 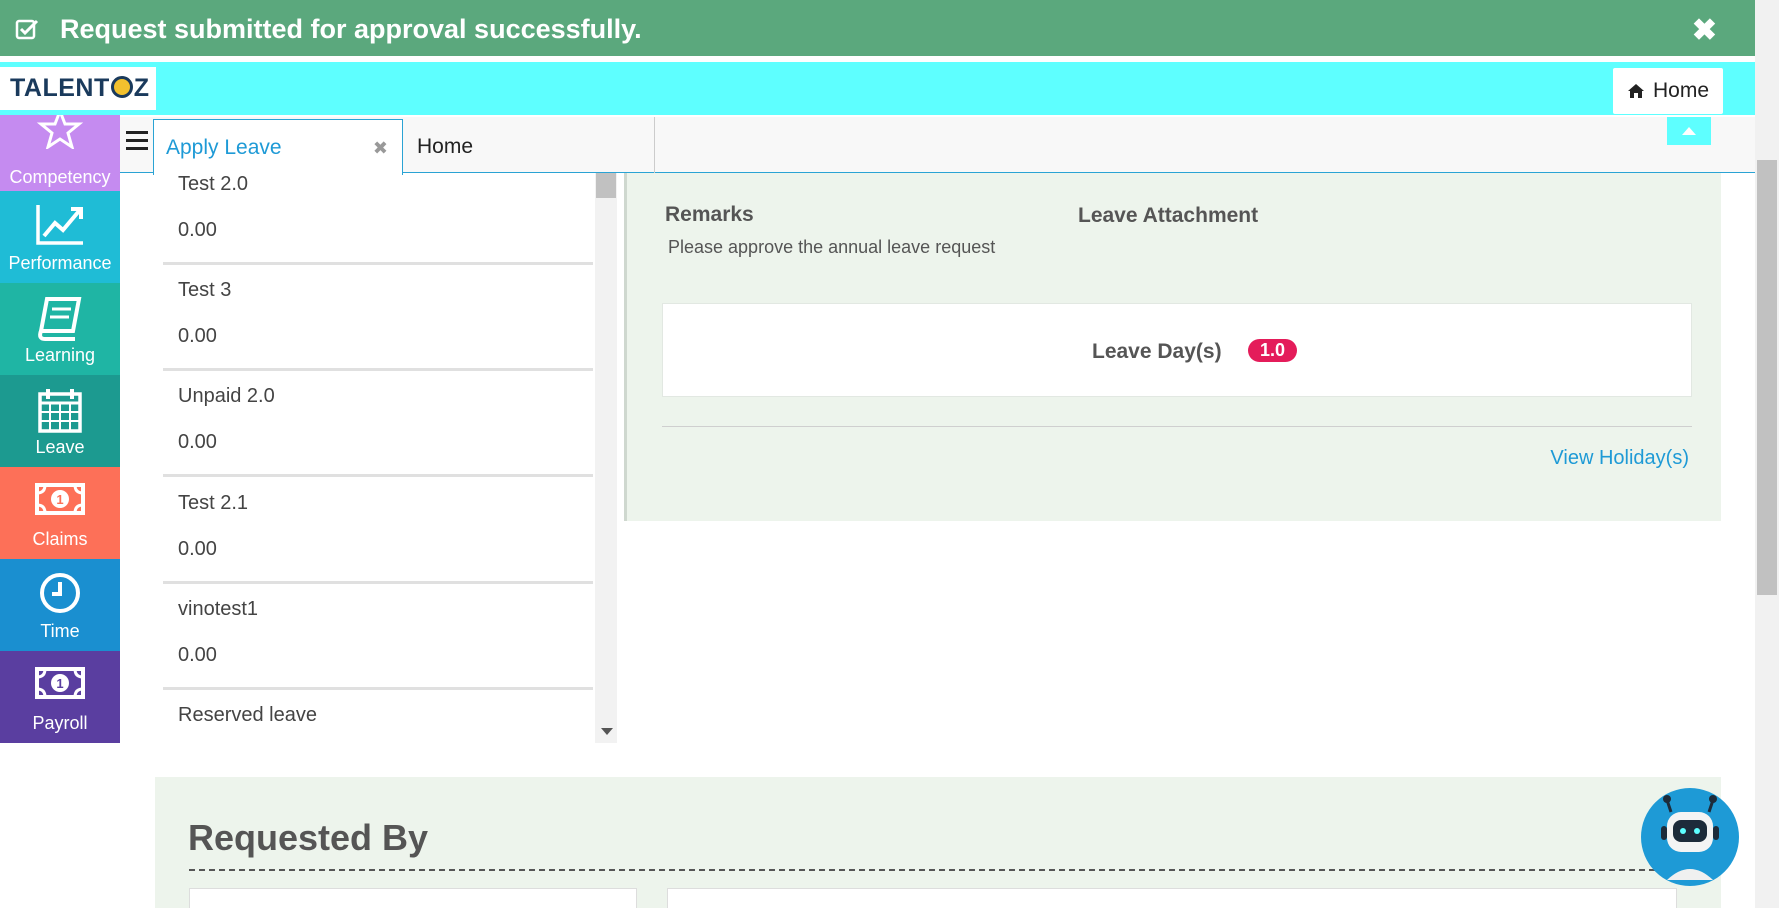 I want to click on requester-details-card, so click(x=1172, y=898).